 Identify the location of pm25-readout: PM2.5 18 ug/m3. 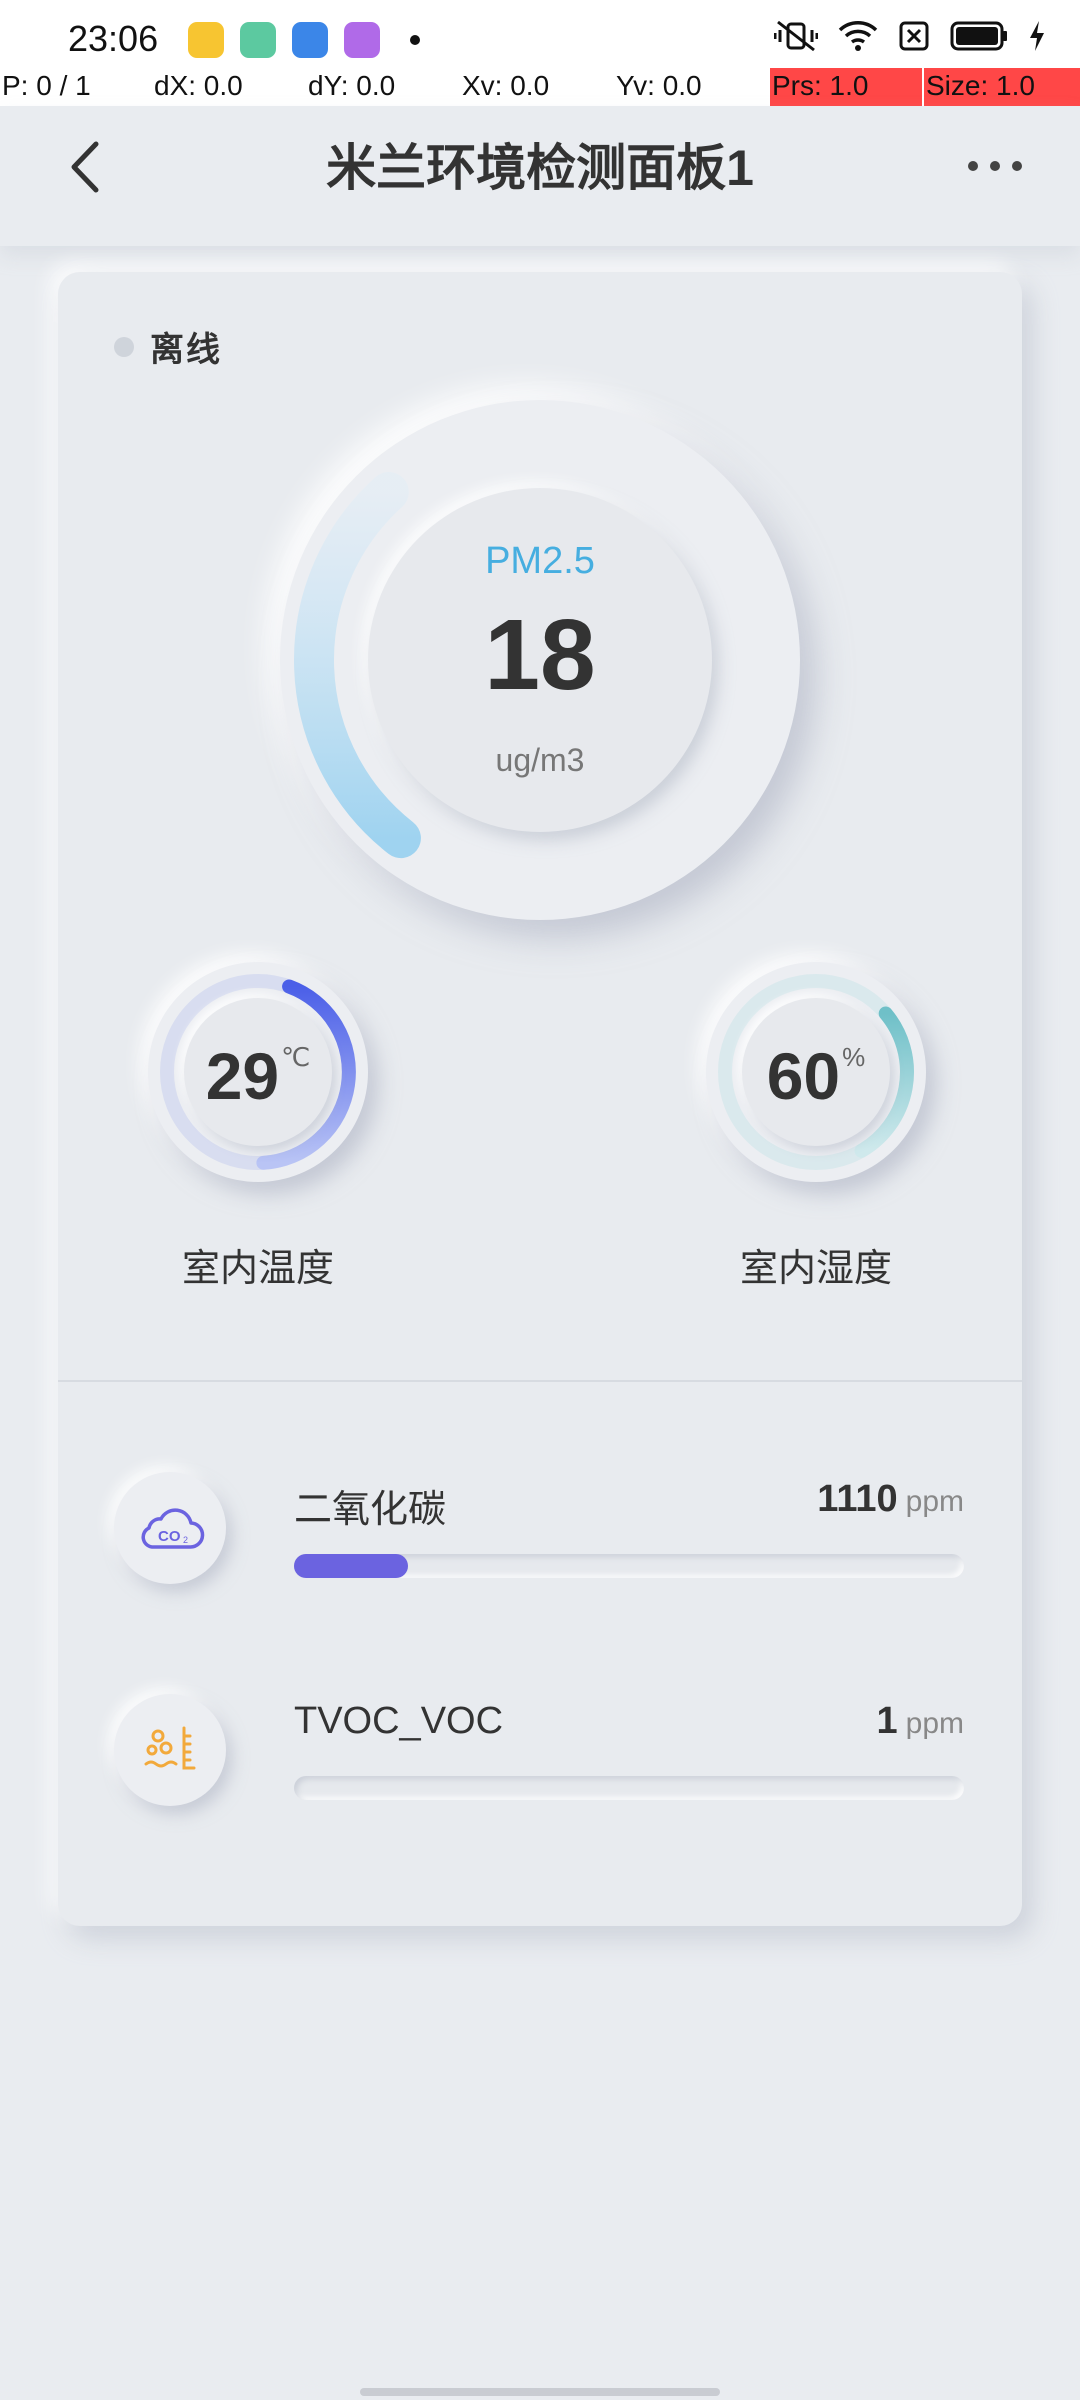
(540, 660).